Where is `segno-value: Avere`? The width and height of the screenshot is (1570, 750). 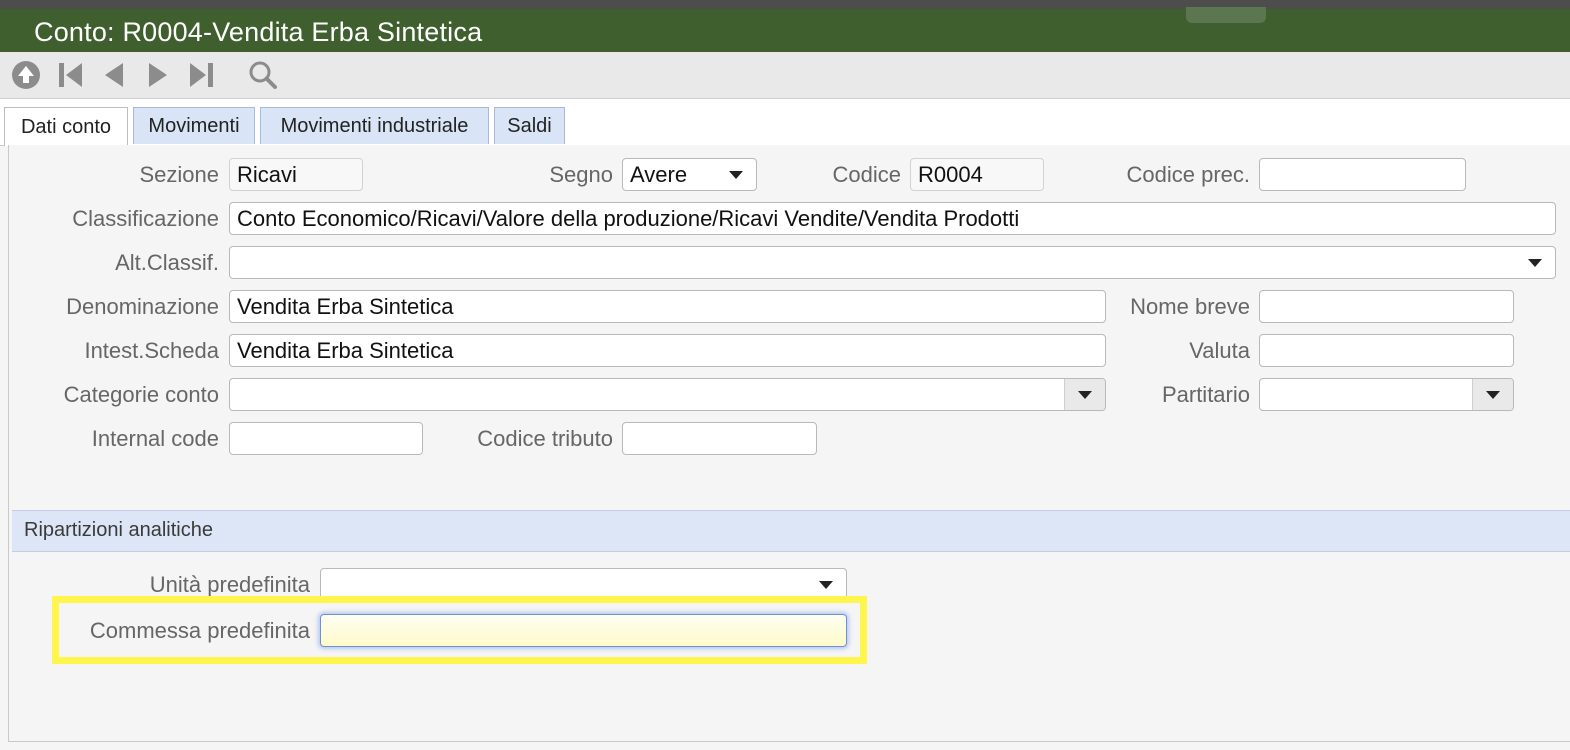 segno-value: Avere is located at coordinates (659, 174).